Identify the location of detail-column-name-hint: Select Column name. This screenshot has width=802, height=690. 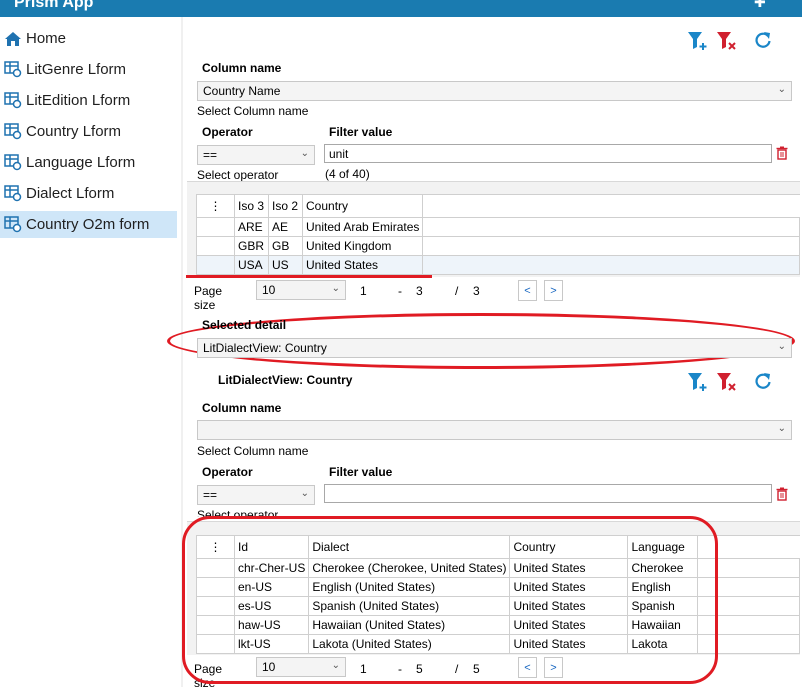
(253, 451).